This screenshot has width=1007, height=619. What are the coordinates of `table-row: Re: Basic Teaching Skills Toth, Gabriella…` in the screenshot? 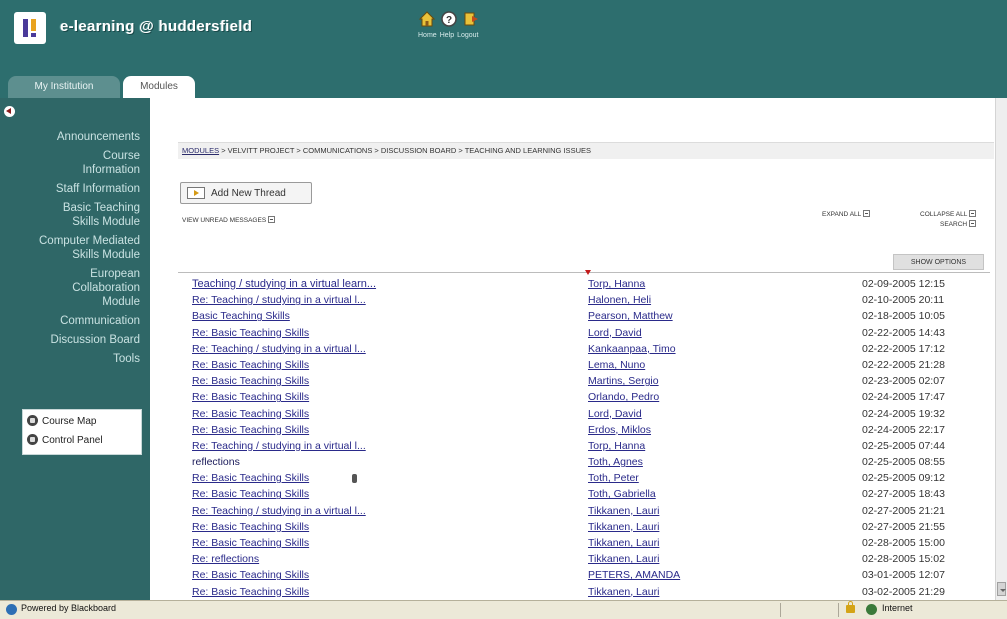 It's located at (572, 496).